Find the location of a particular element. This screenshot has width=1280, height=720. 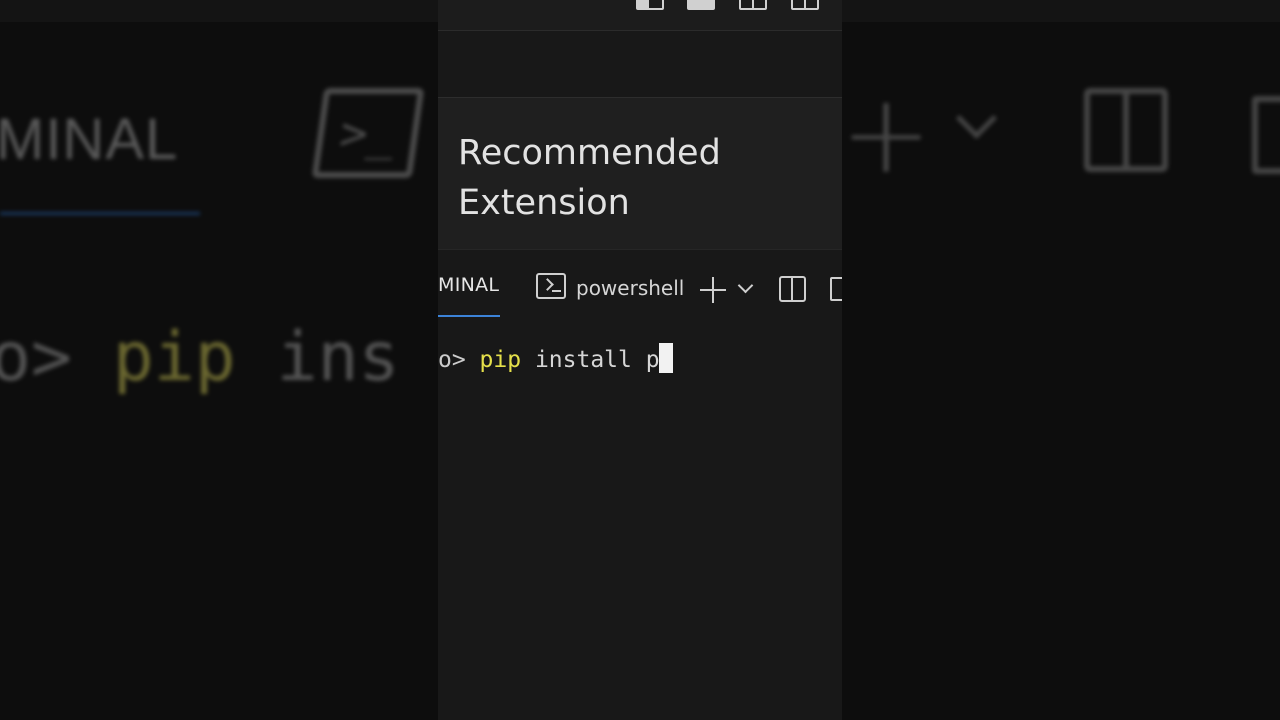

title-bar is located at coordinates (640, 15).